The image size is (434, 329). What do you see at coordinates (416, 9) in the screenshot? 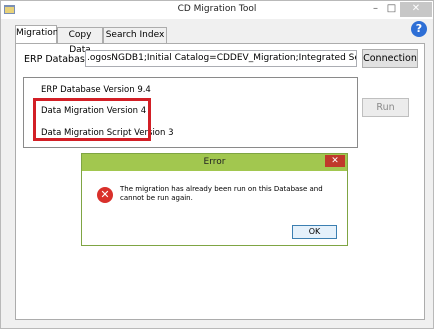
I see `close-button: ✕` at bounding box center [416, 9].